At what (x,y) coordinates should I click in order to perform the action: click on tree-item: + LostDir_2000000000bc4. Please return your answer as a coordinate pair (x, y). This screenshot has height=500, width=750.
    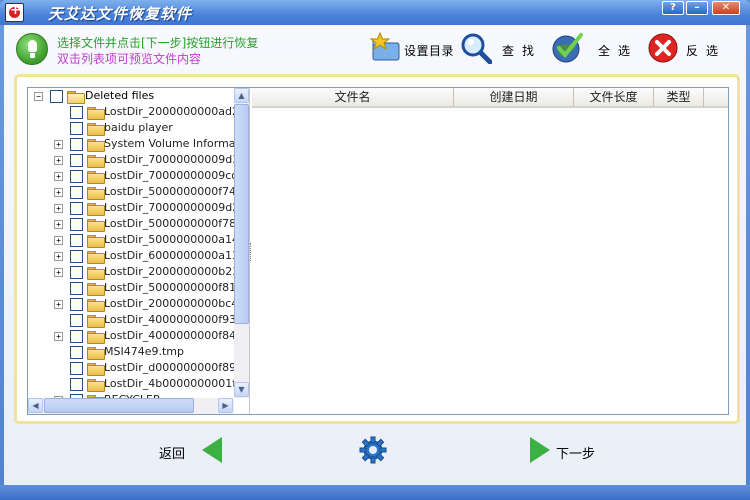
    Looking at the image, I should click on (131, 304).